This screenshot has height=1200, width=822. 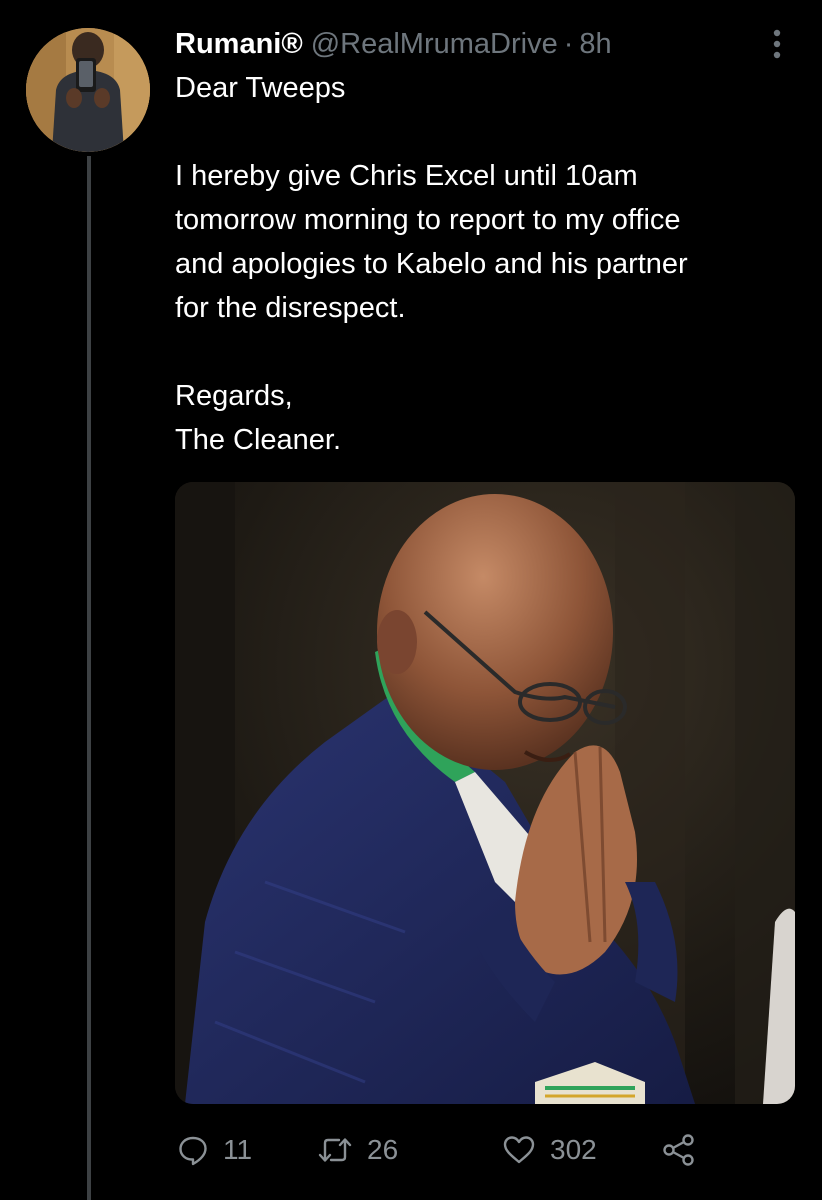 I want to click on tweet-text-line: Regards,, so click(x=234, y=396).